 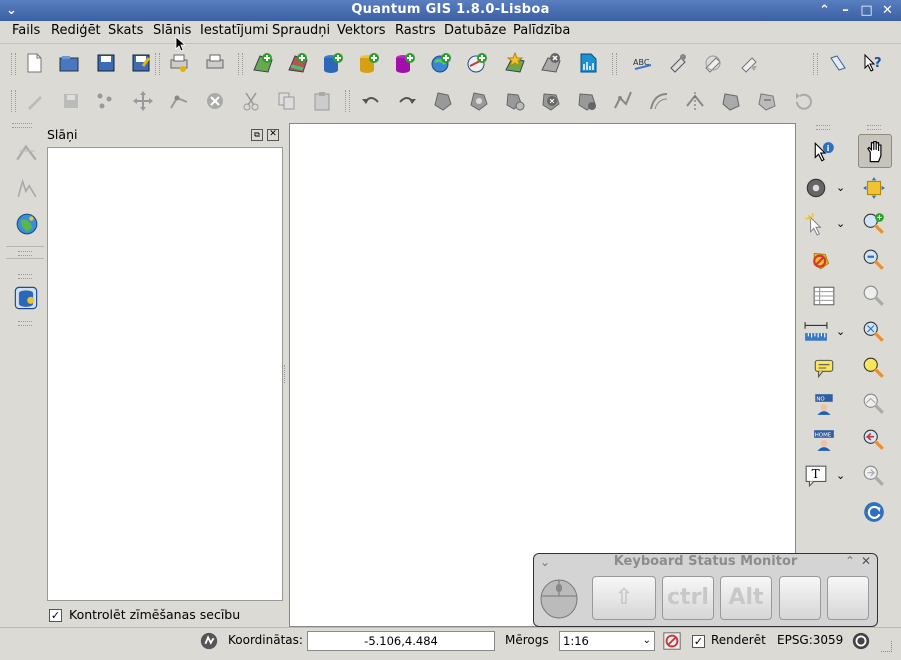 What do you see at coordinates (587, 101) in the screenshot?
I see `delete-part-icon` at bounding box center [587, 101].